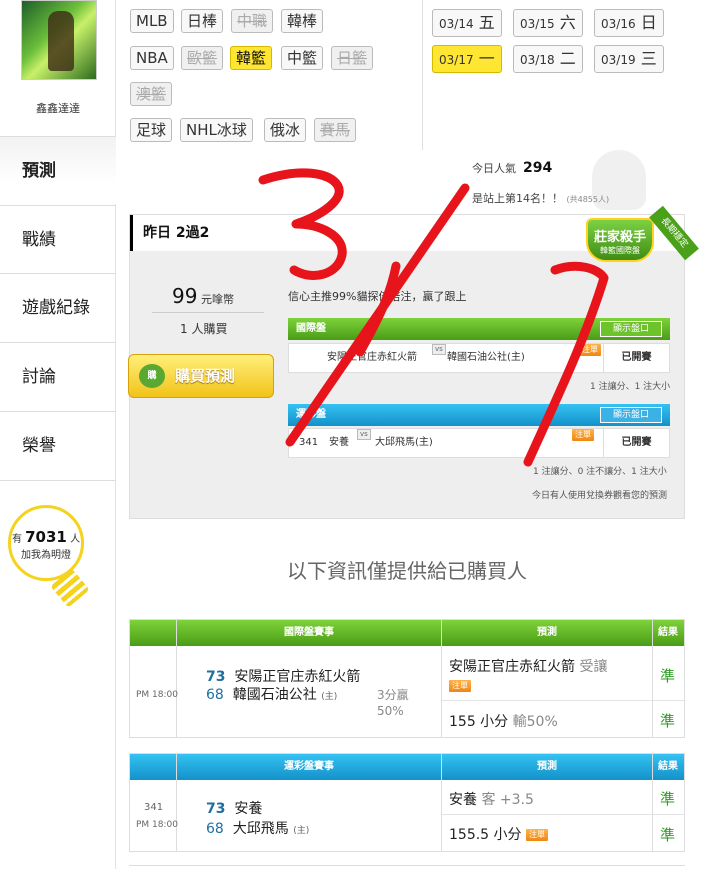 The width and height of the screenshot is (720, 869). Describe the element at coordinates (58, 307) in the screenshot. I see `nav-item-game-log: 遊戲紀錄` at that location.